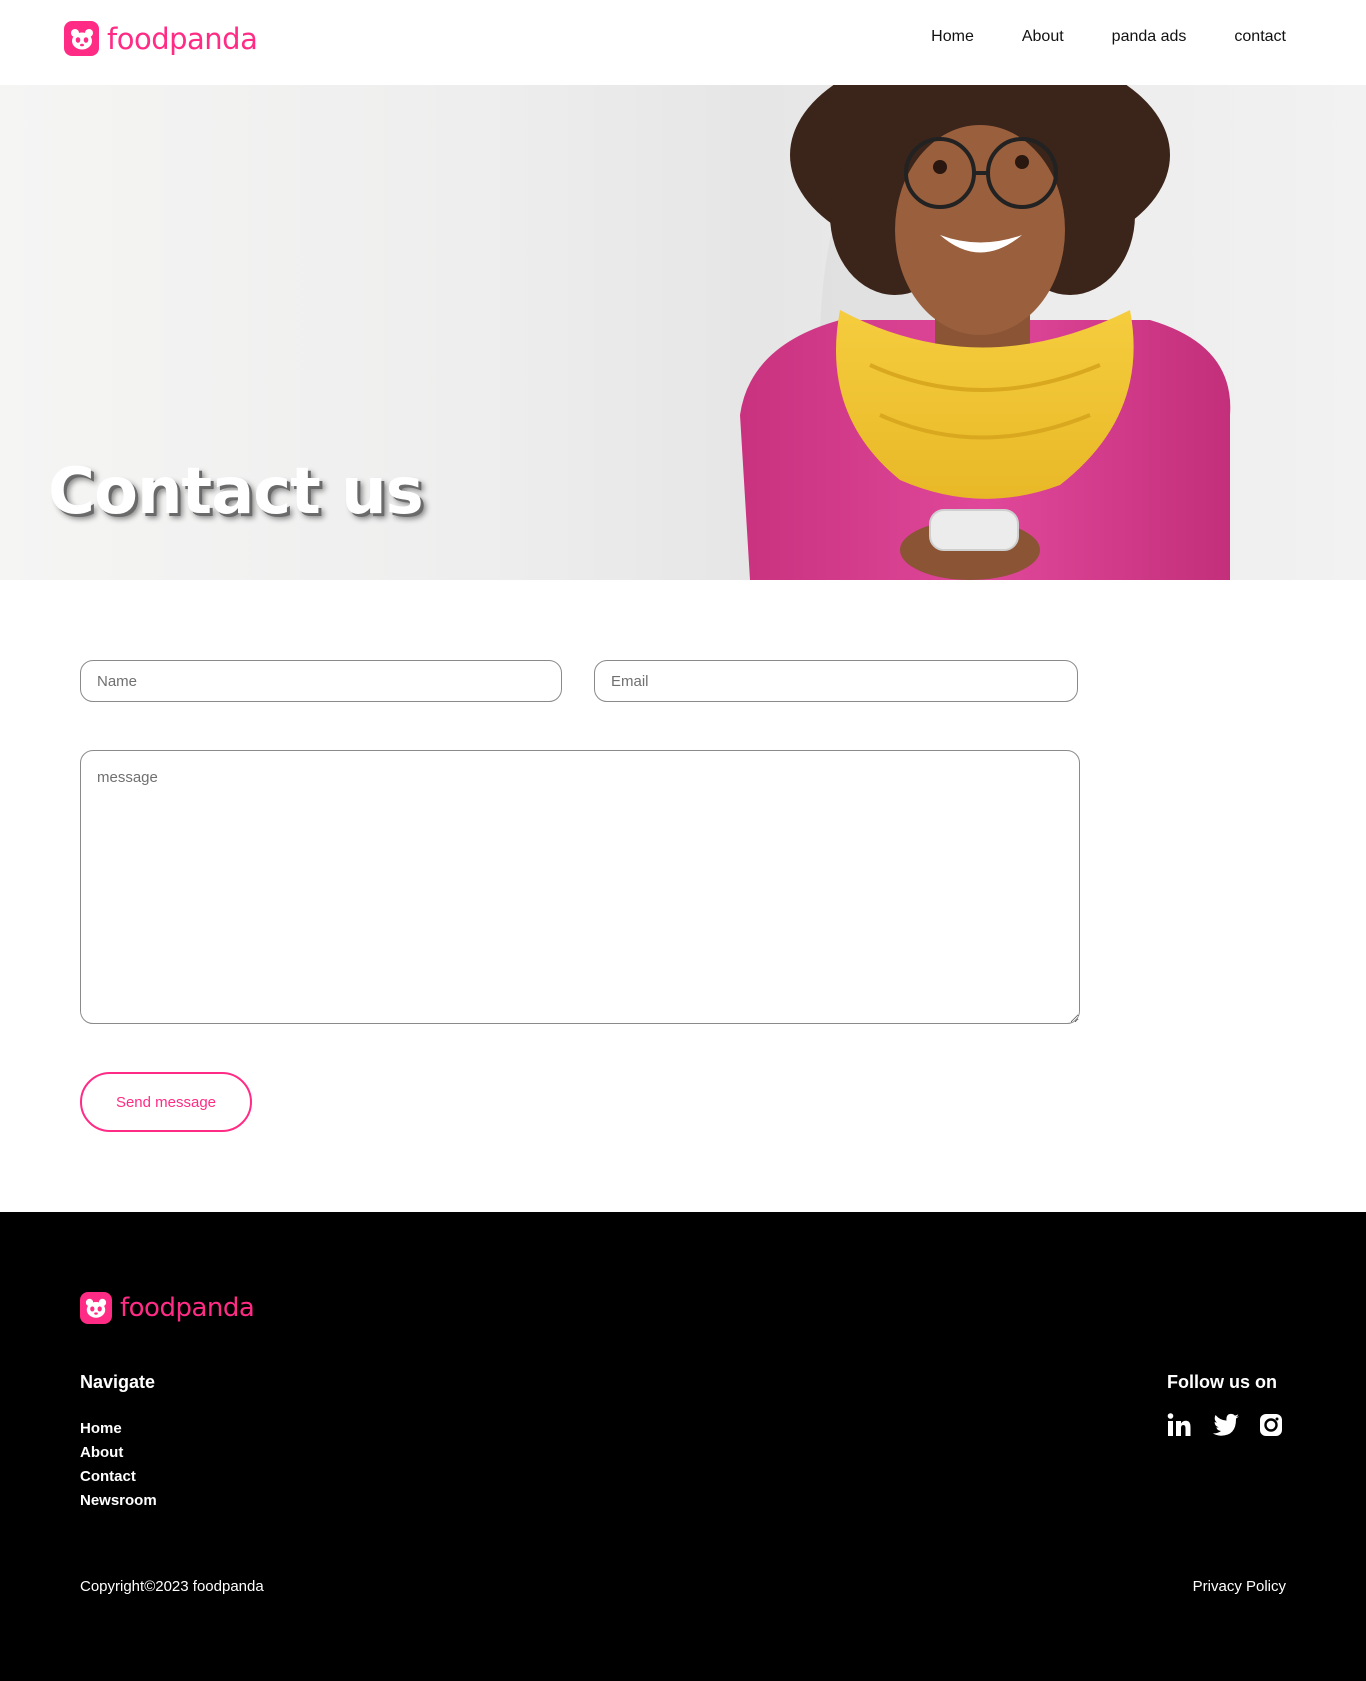 Image resolution: width=1366 pixels, height=1681 pixels. What do you see at coordinates (166, 1102) in the screenshot?
I see `send-message-button: Send message` at bounding box center [166, 1102].